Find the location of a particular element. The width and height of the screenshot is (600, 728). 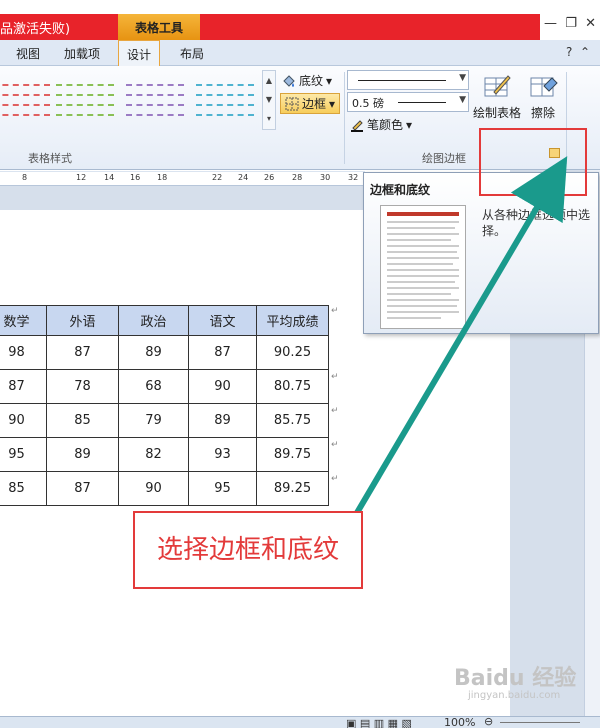

table-cell: 89.25 is located at coordinates (292, 488).